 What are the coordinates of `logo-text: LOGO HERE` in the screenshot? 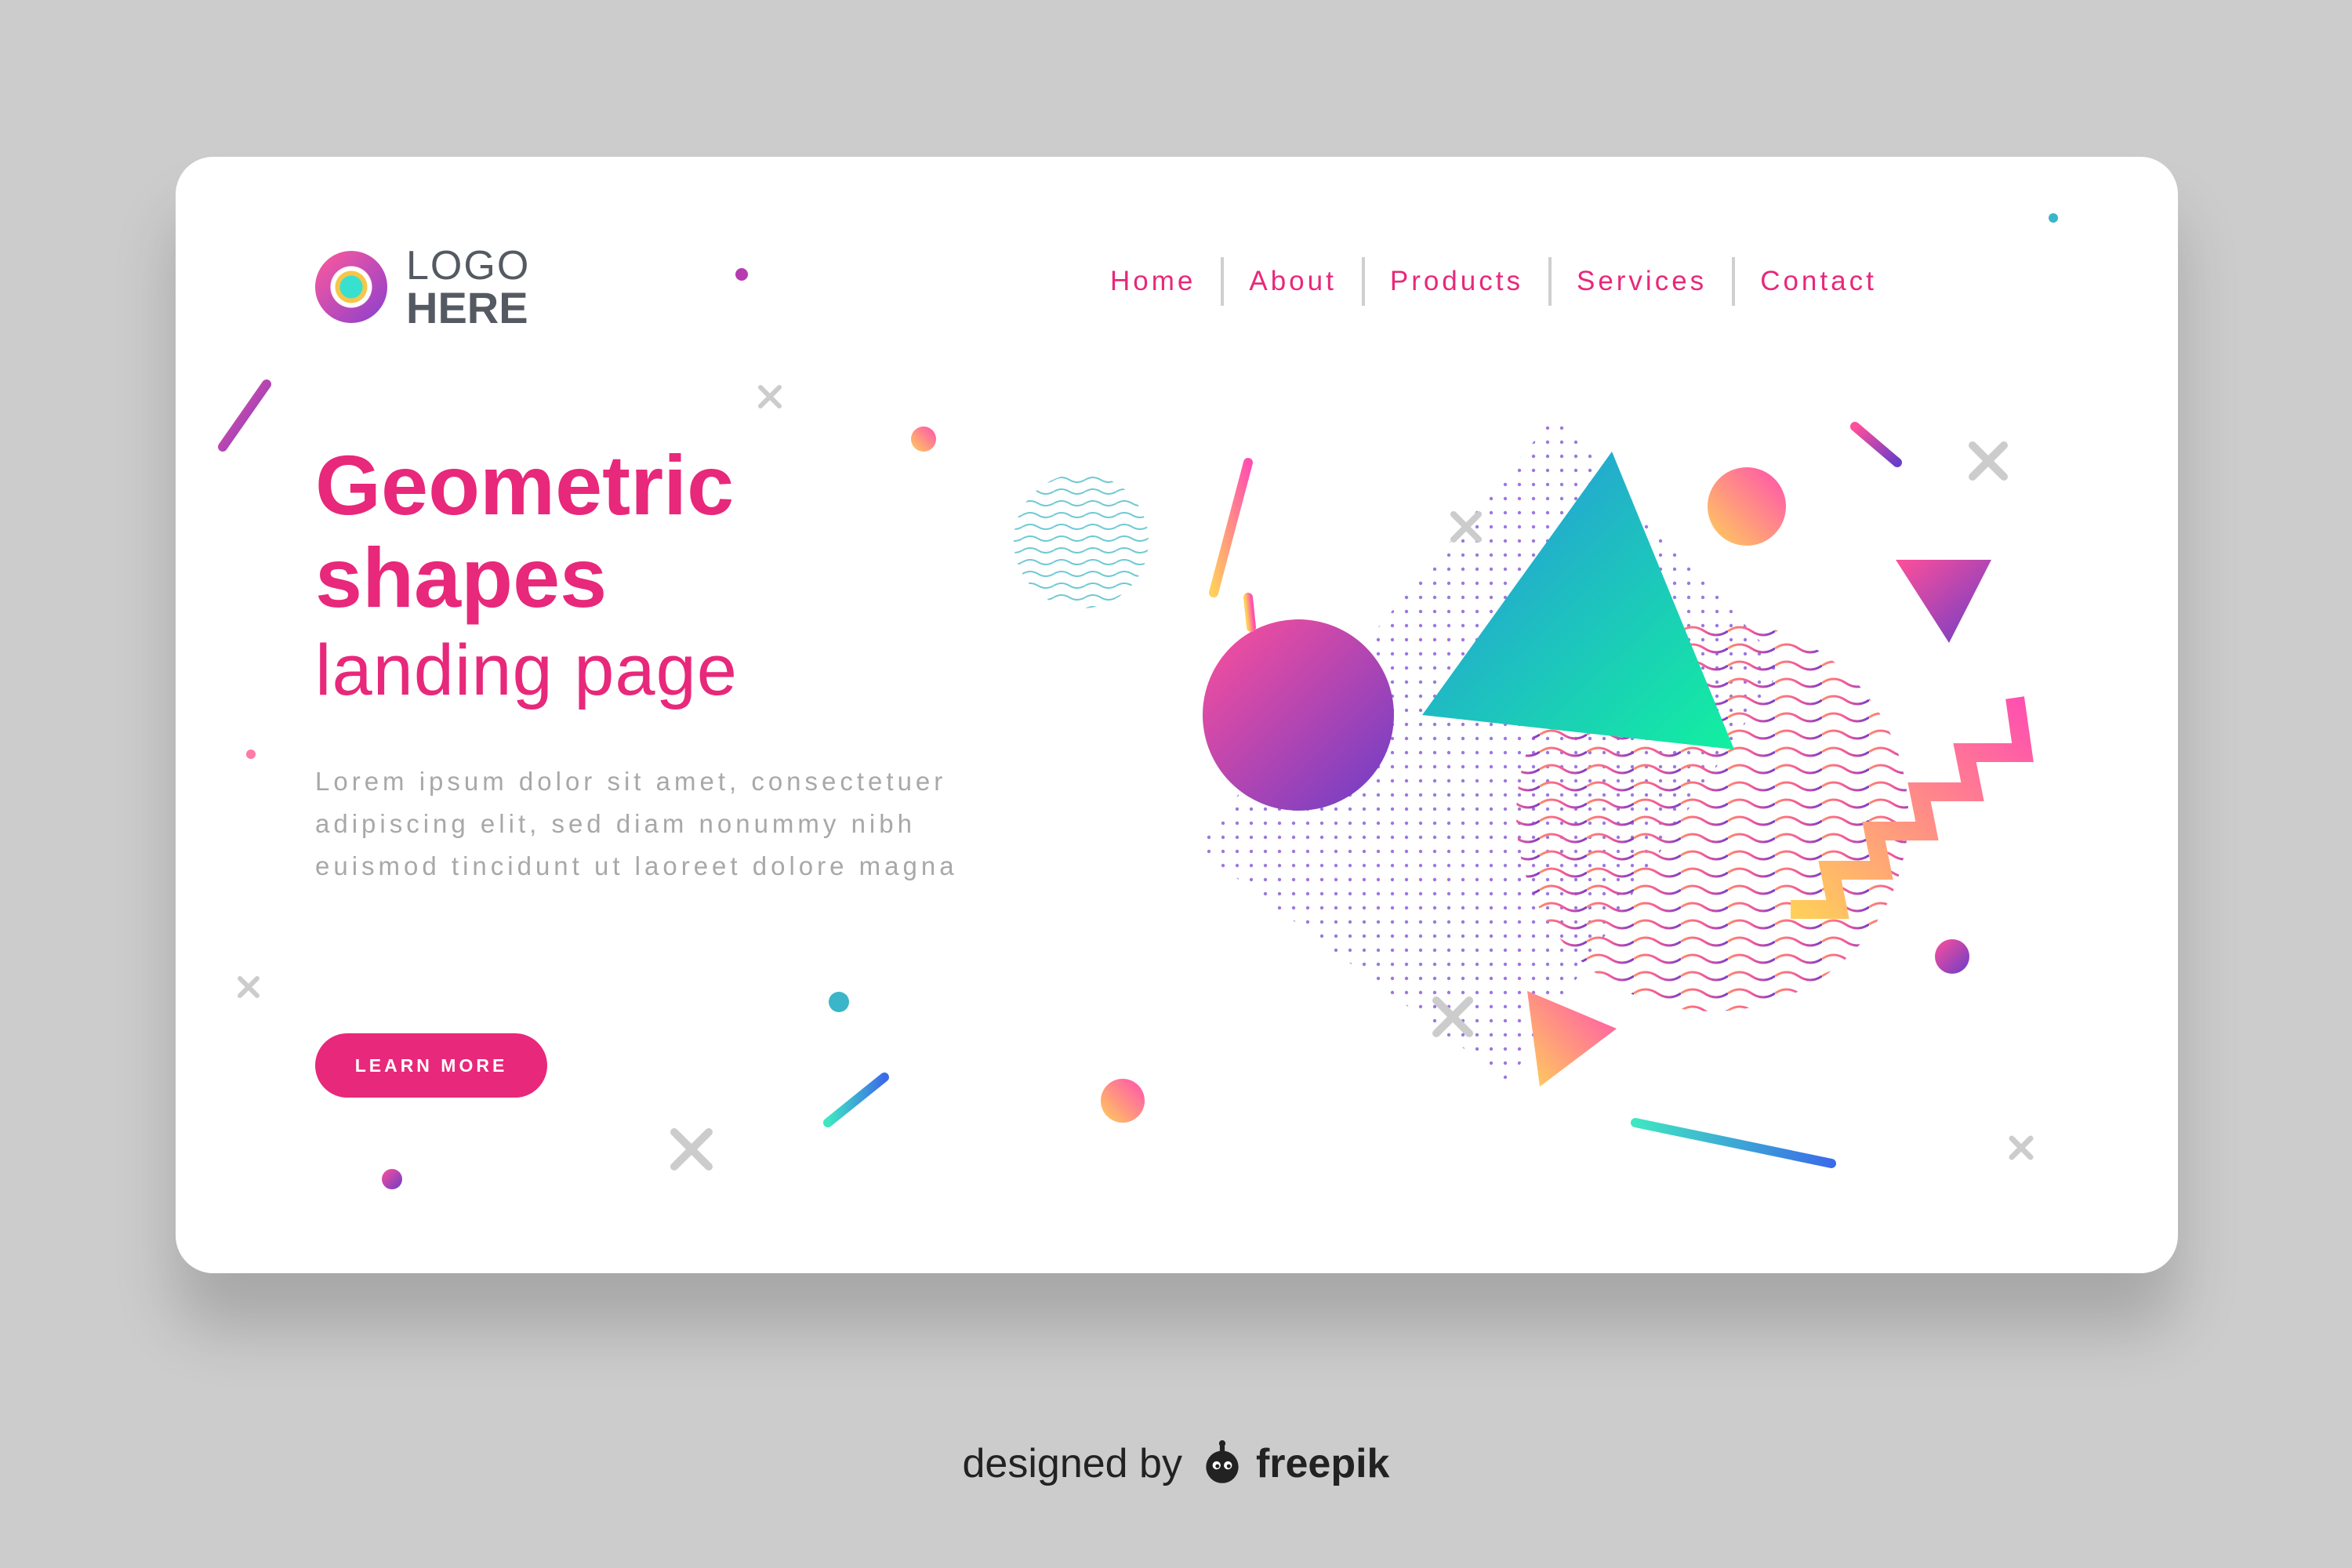 It's located at (469, 287).